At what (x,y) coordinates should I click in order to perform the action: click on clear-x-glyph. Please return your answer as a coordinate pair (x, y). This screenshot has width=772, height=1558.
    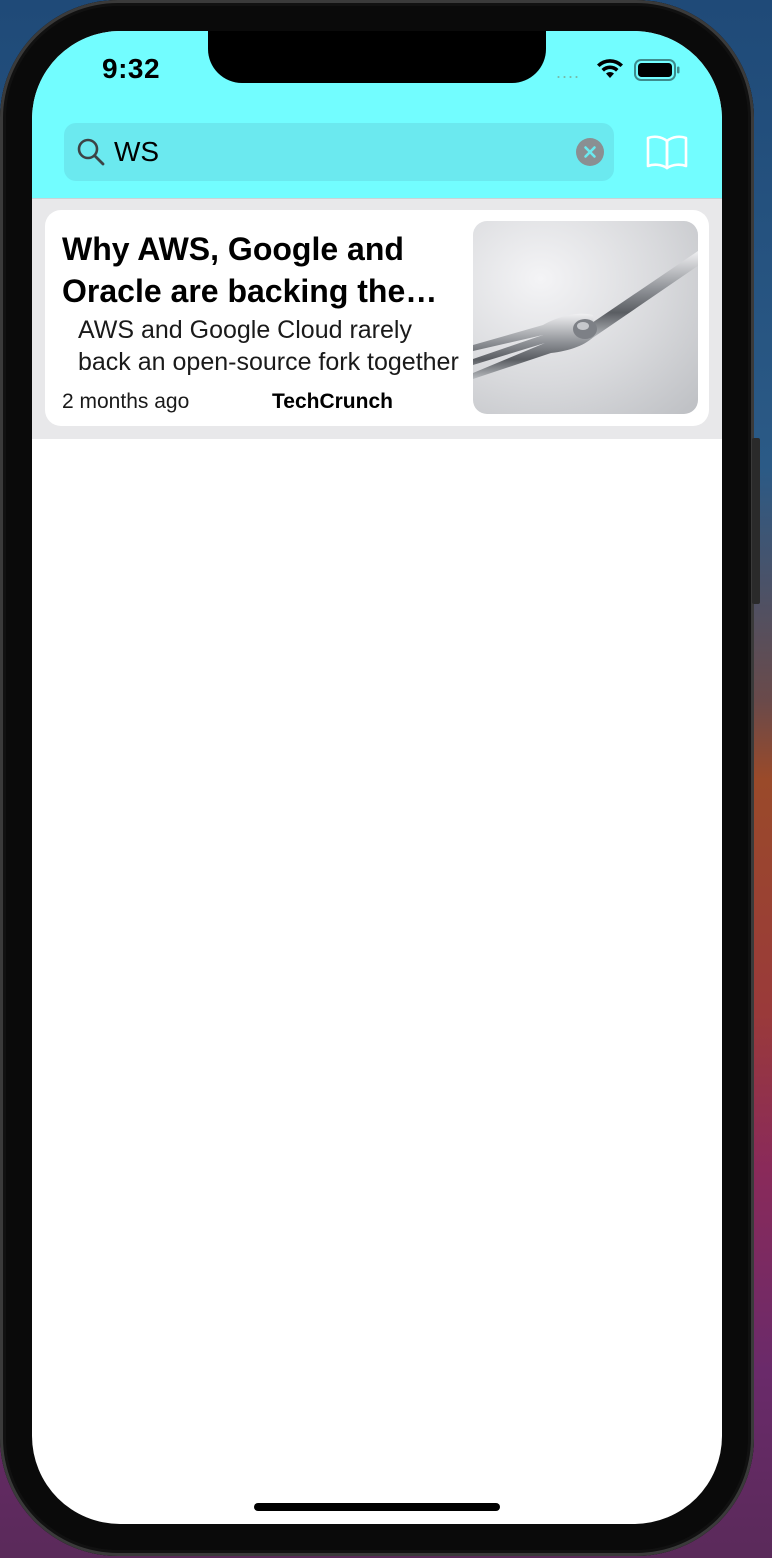
    Looking at the image, I should click on (590, 152).